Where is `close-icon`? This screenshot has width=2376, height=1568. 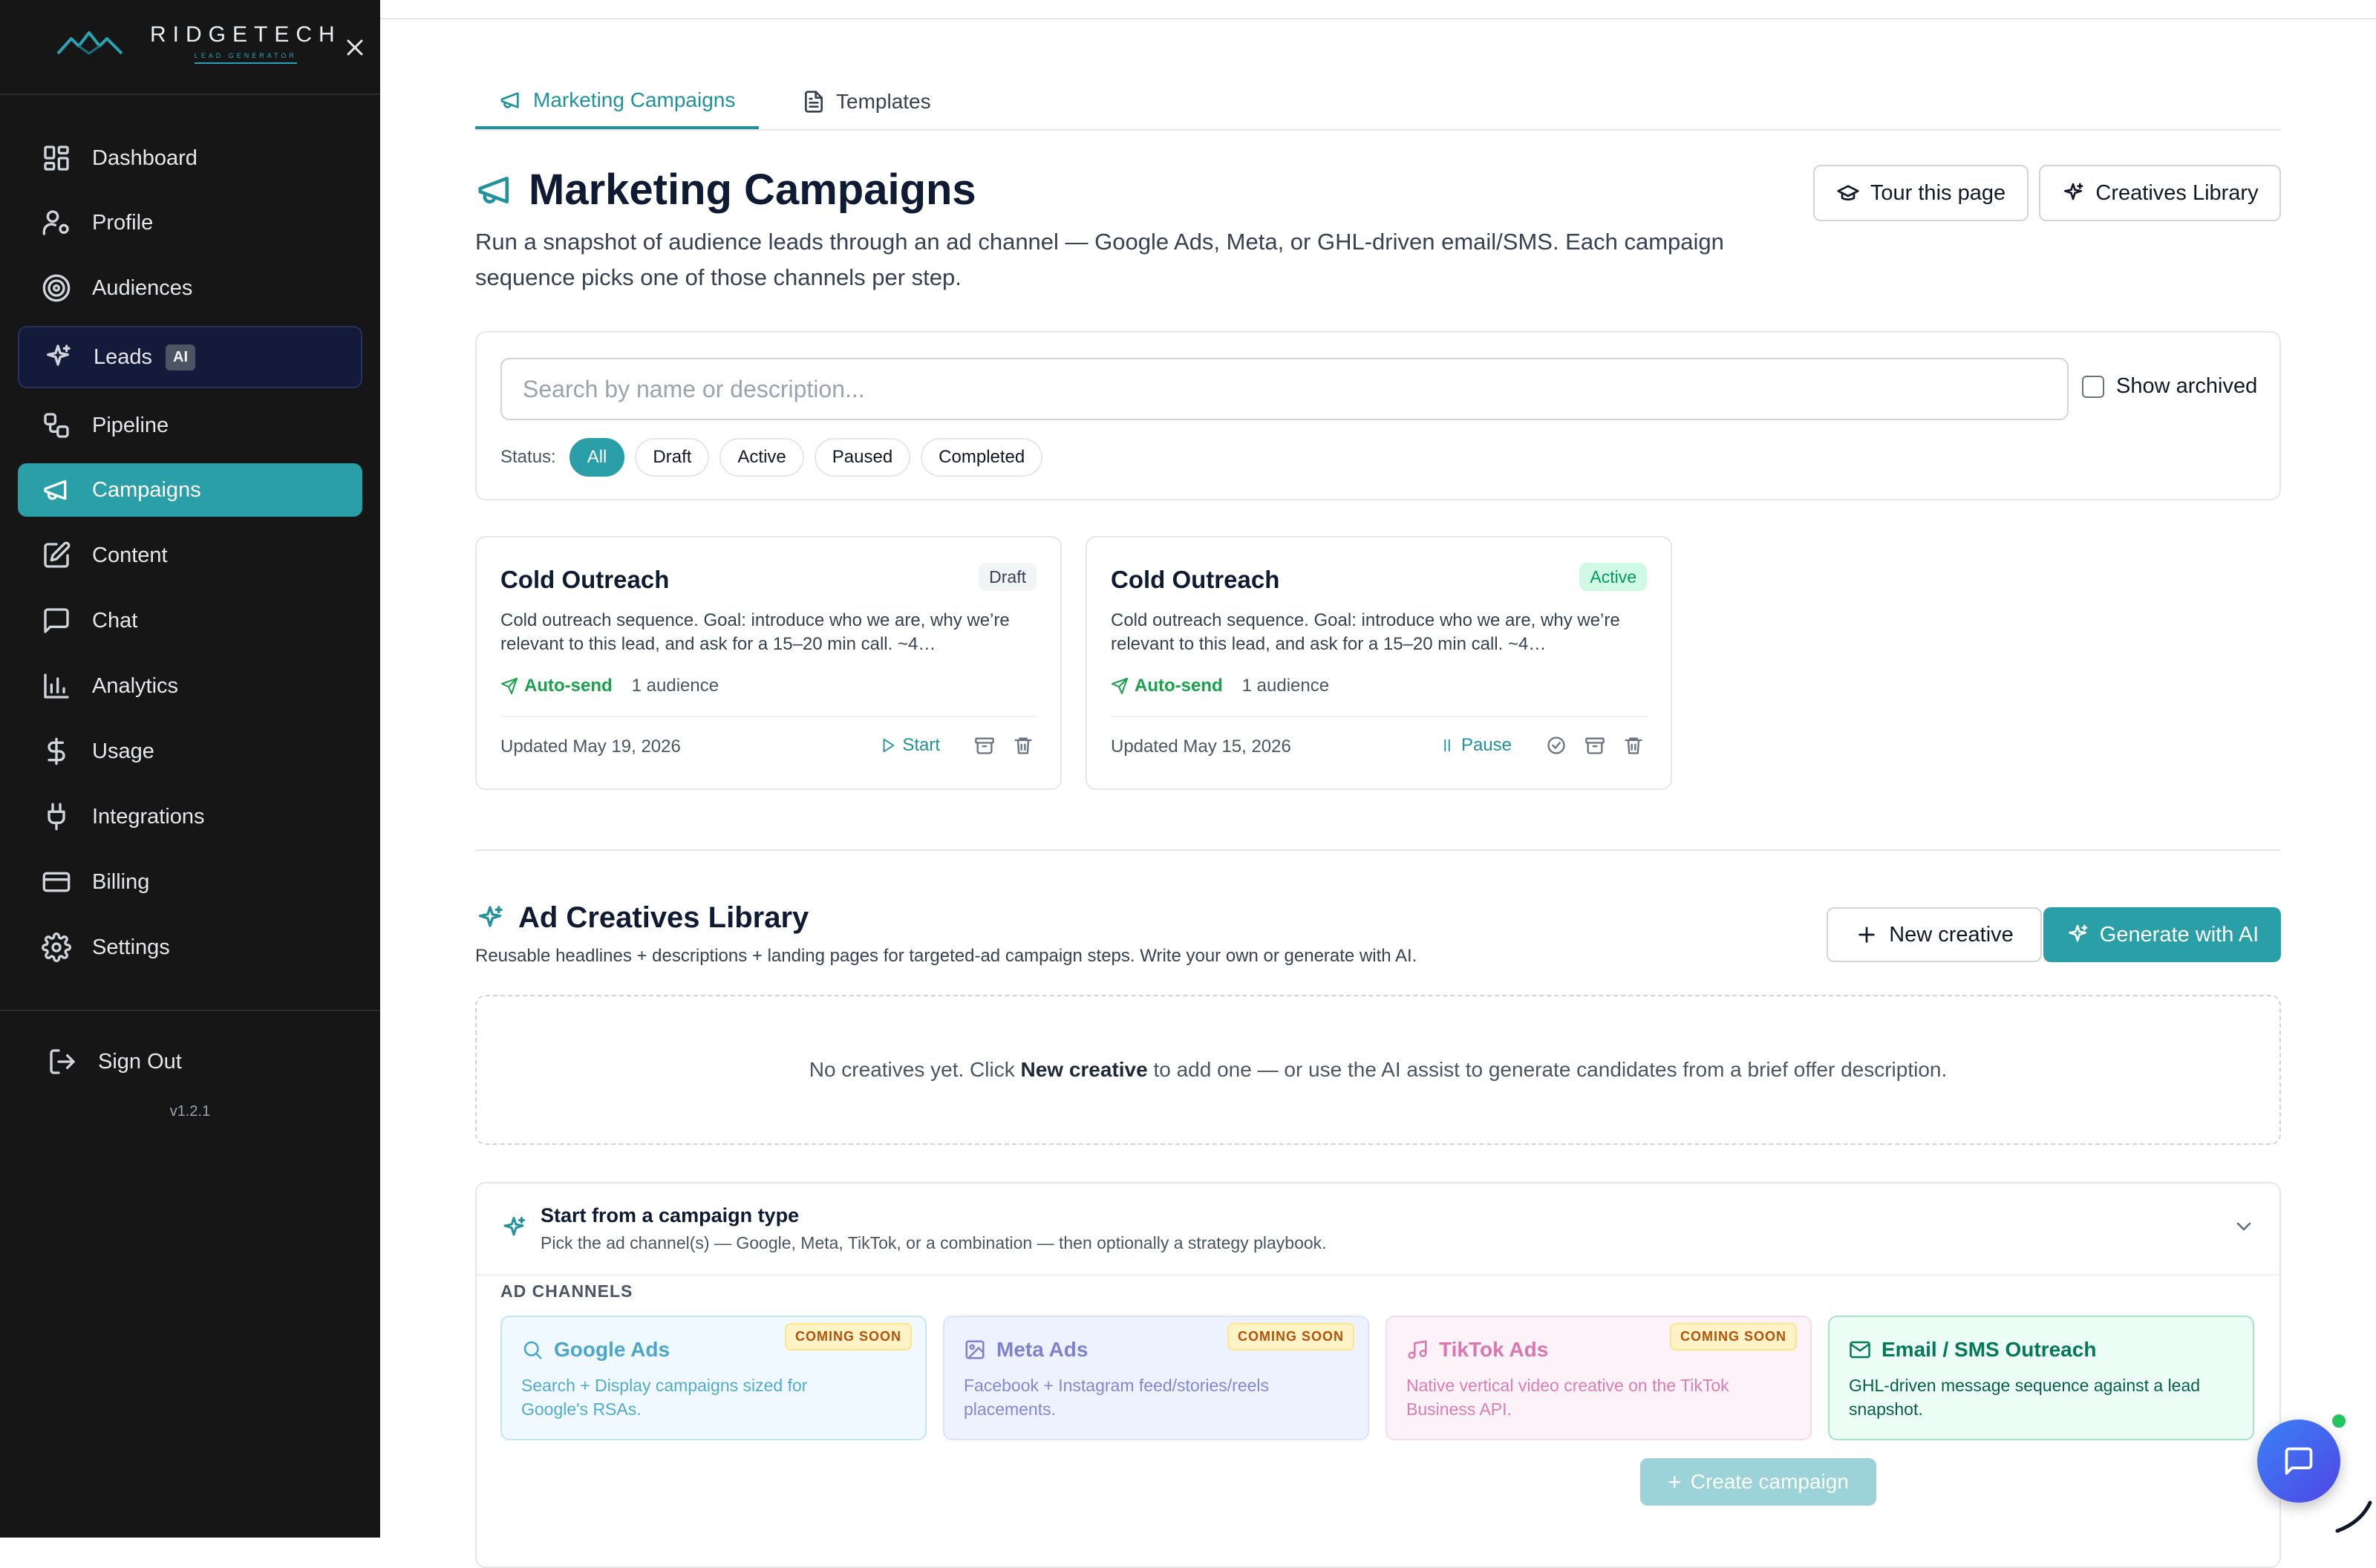 close-icon is located at coordinates (355, 47).